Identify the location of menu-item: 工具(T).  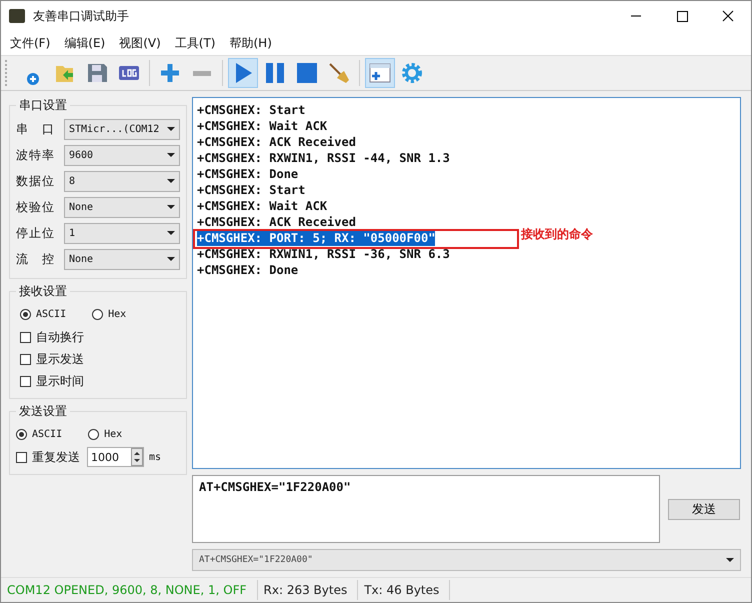
(195, 43).